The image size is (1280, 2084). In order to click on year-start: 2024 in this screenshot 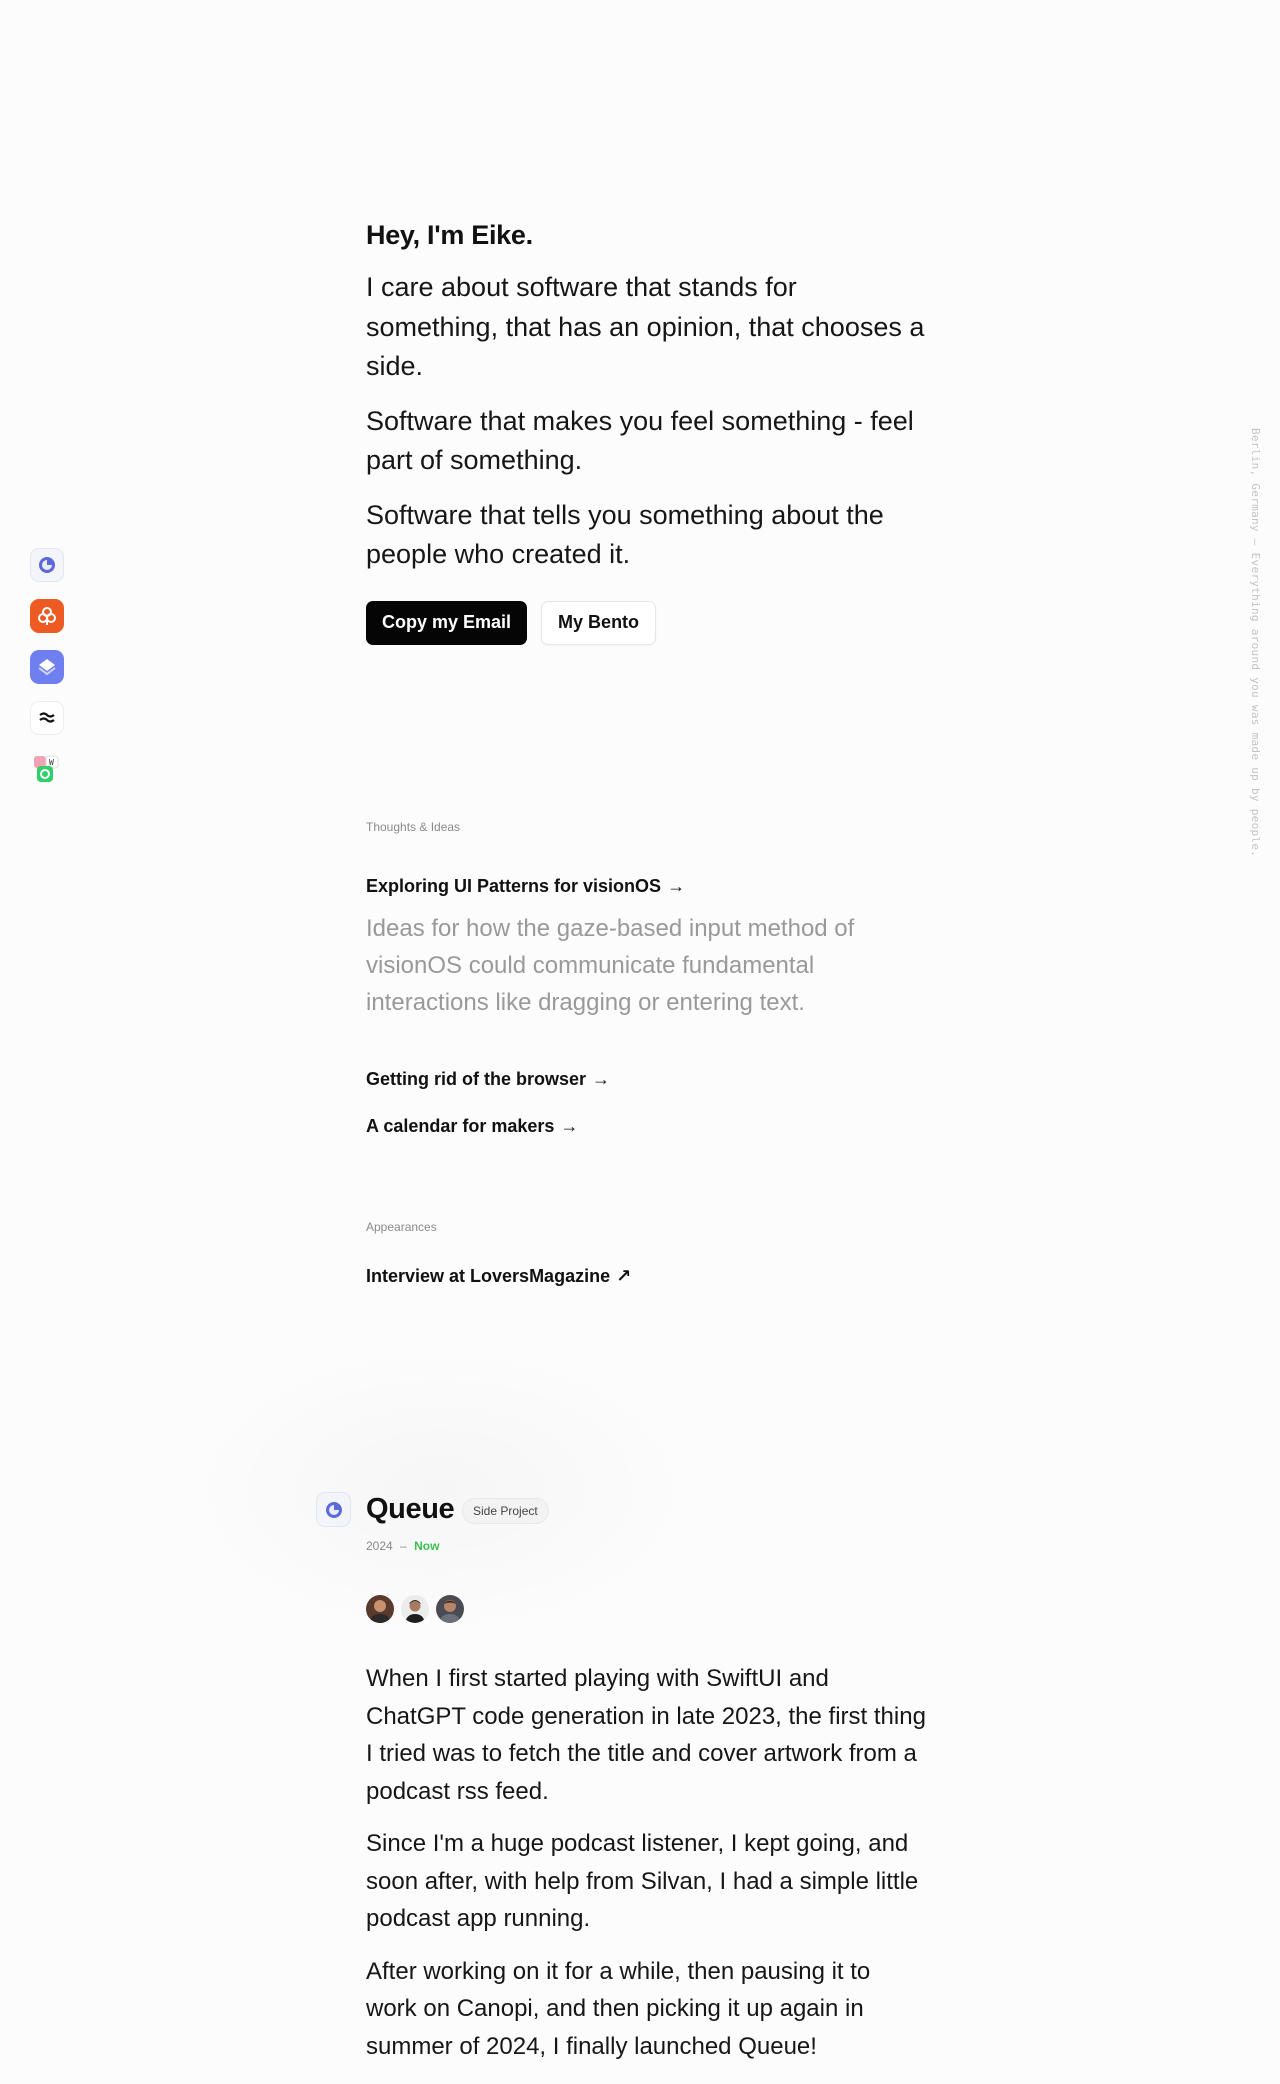, I will do `click(379, 1546)`.